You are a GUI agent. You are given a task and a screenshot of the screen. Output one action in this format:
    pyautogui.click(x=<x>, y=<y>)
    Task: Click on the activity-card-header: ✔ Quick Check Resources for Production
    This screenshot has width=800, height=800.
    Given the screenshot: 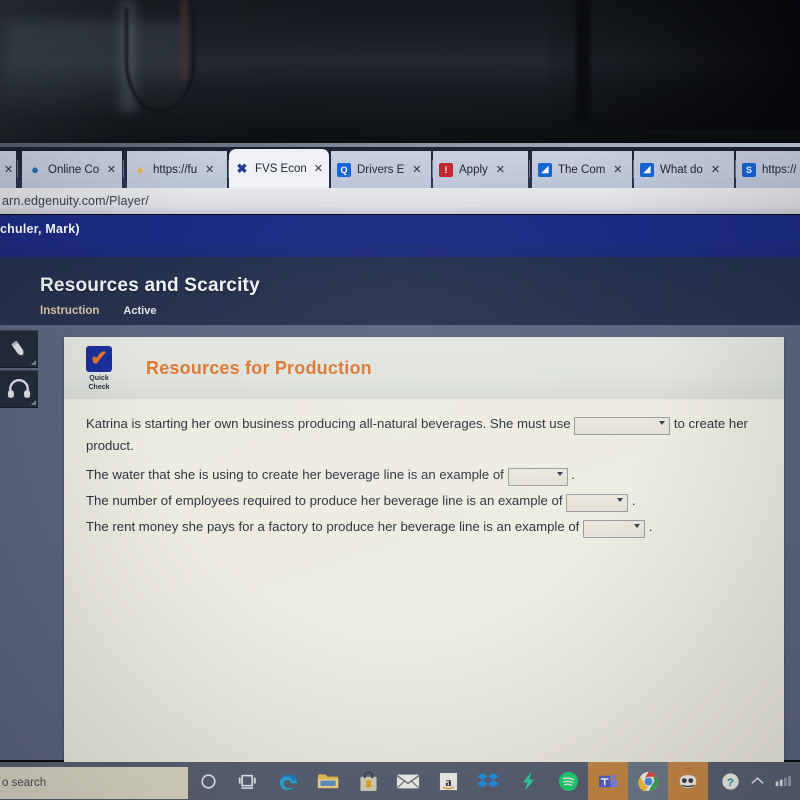 What is the action you would take?
    pyautogui.click(x=424, y=368)
    